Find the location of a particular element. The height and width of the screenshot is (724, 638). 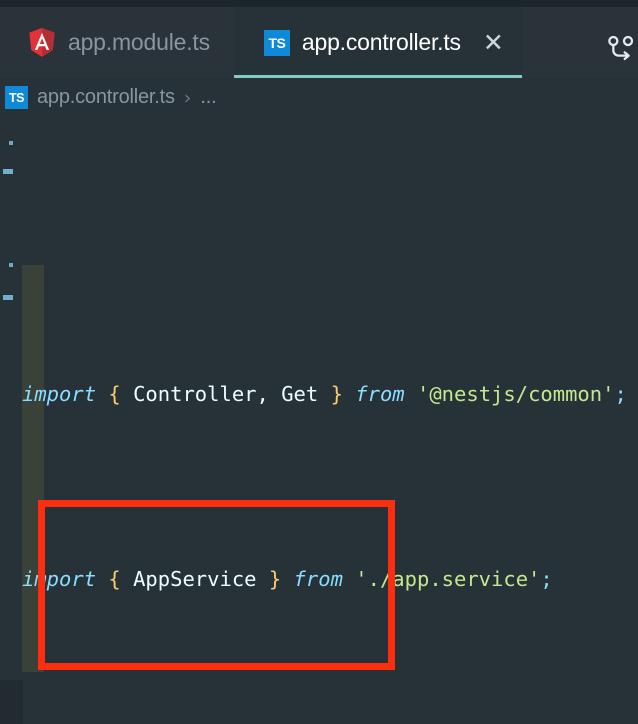

editor-tab-bar: app.module.ts TS app.controller.ts ✕ is located at coordinates (319, 42).